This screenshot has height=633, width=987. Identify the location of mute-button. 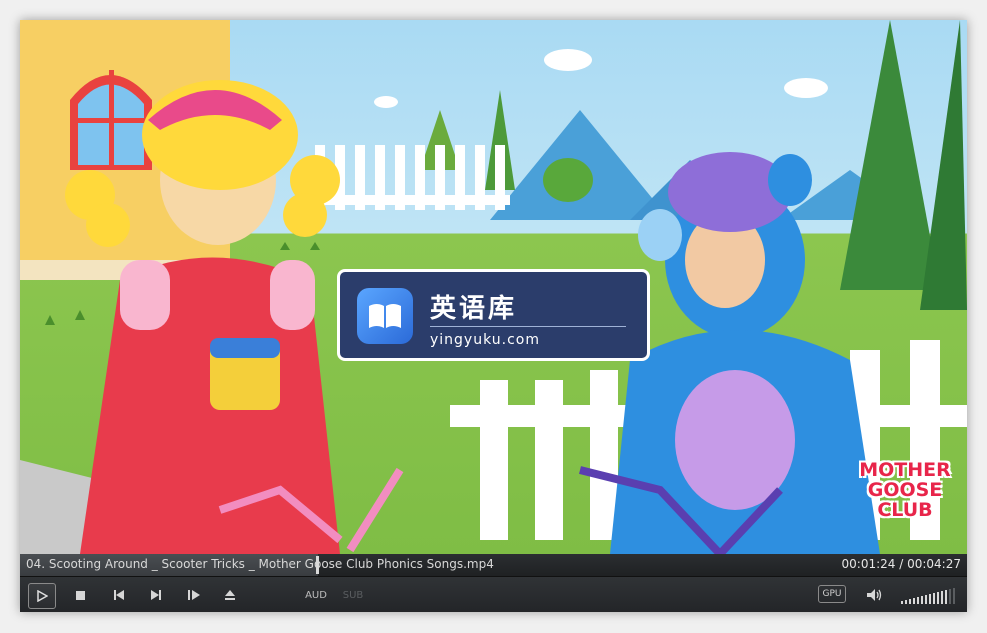
(875, 595).